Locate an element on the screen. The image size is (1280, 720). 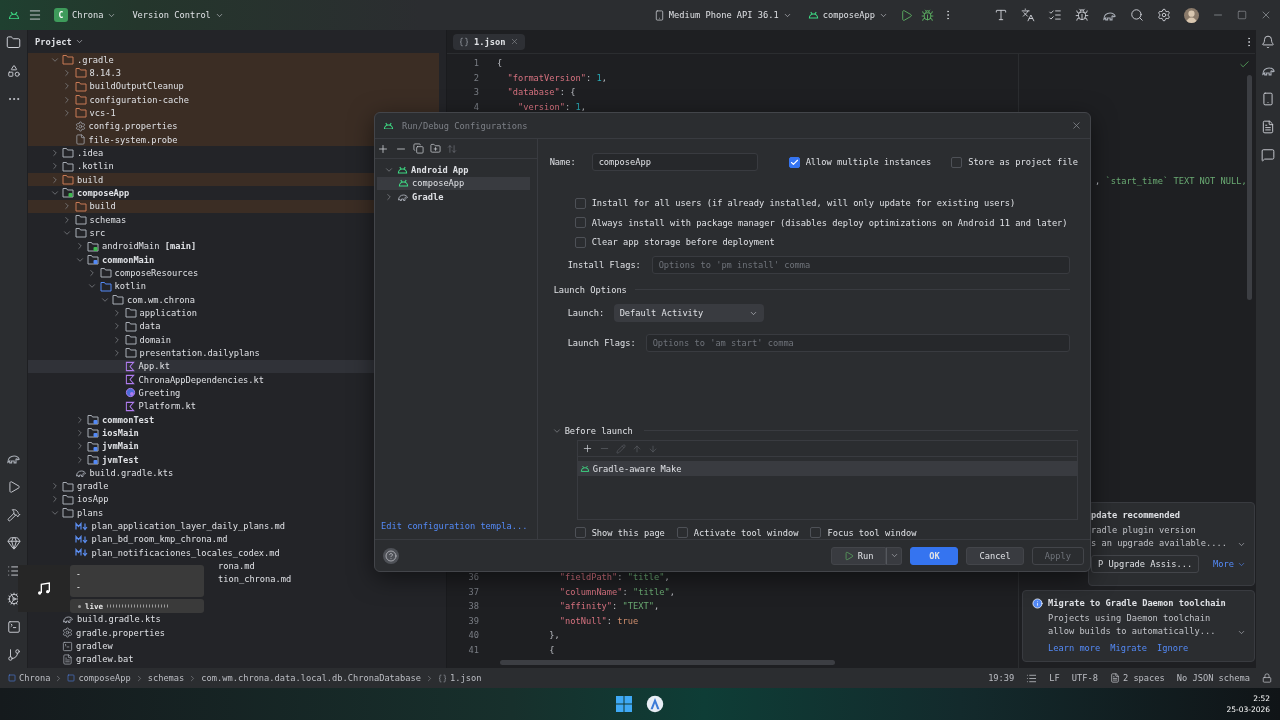
tree-item: plans is located at coordinates (233, 513).